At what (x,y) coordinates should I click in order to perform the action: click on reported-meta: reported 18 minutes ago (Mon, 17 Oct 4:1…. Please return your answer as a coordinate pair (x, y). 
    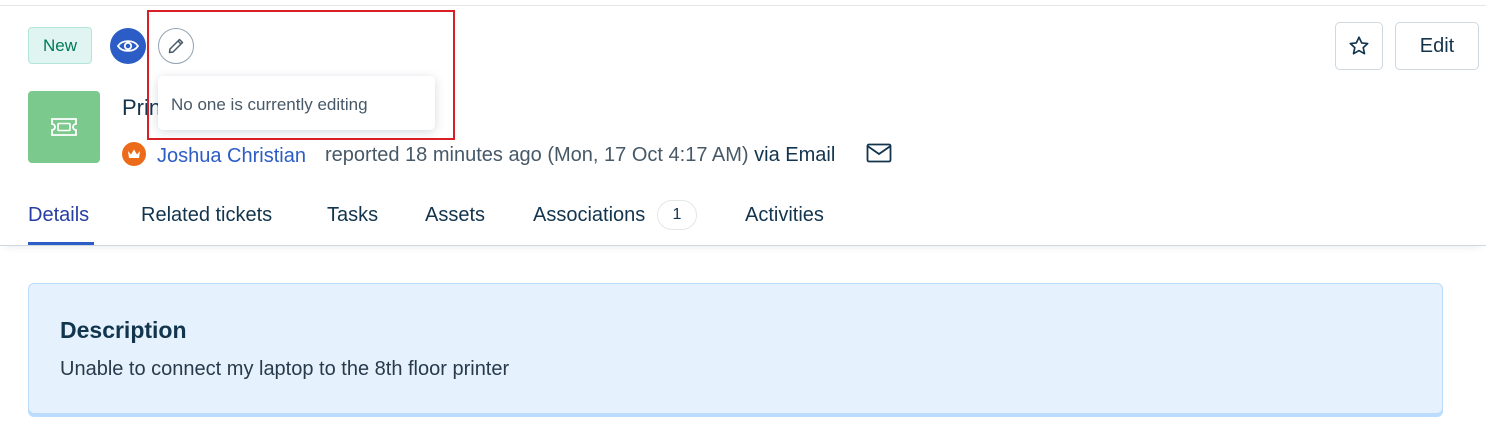
    Looking at the image, I should click on (580, 155).